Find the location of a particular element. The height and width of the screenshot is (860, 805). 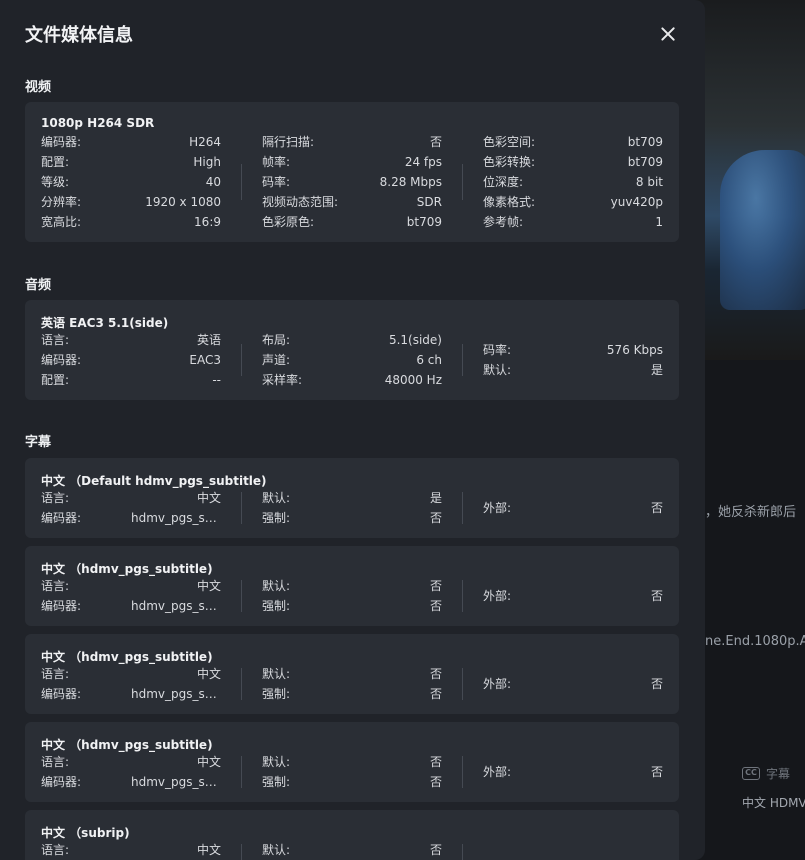

info-row: 配置: -- is located at coordinates (131, 380).